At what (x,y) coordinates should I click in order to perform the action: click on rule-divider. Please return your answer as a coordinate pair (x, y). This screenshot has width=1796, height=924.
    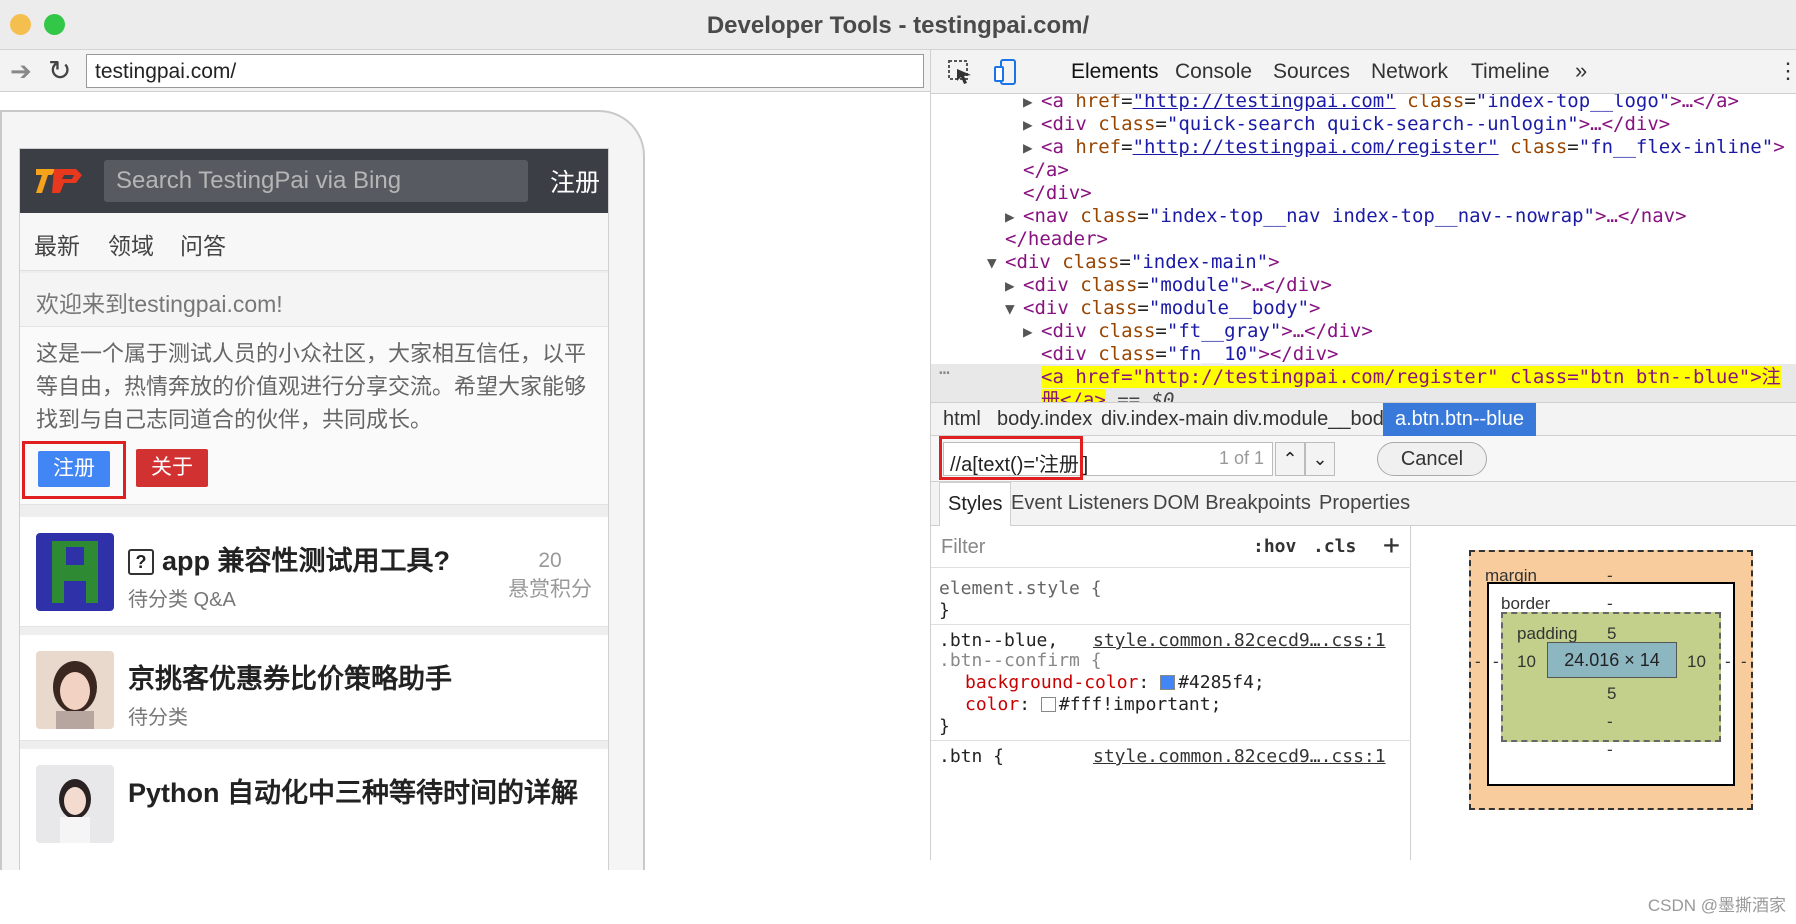
    Looking at the image, I should click on (1171, 624).